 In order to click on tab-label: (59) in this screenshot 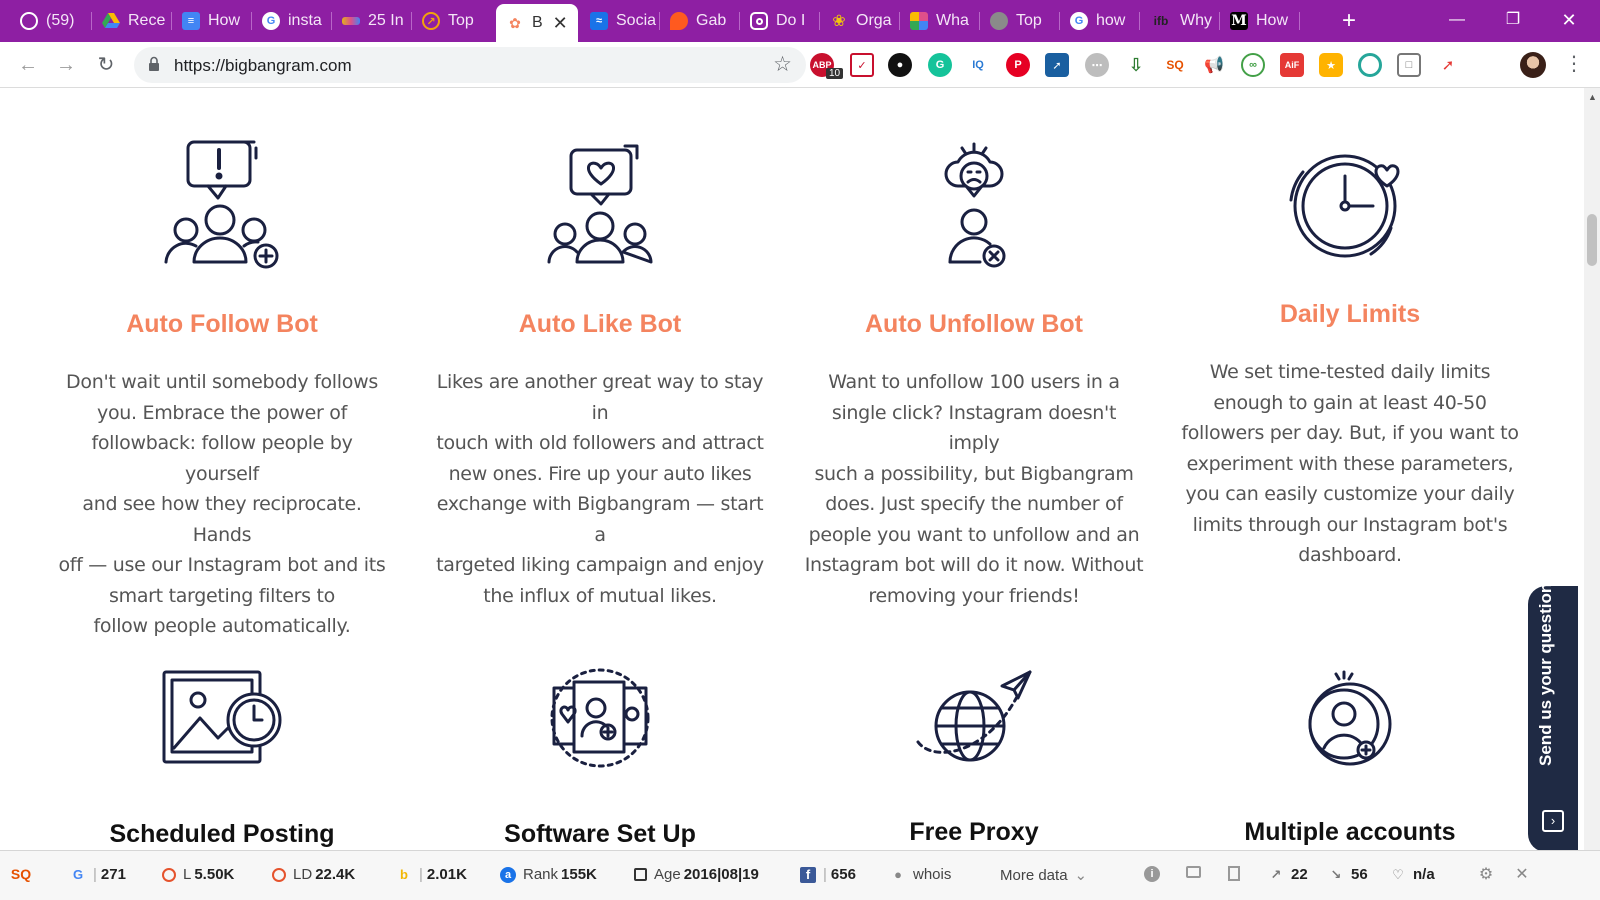, I will do `click(60, 20)`.